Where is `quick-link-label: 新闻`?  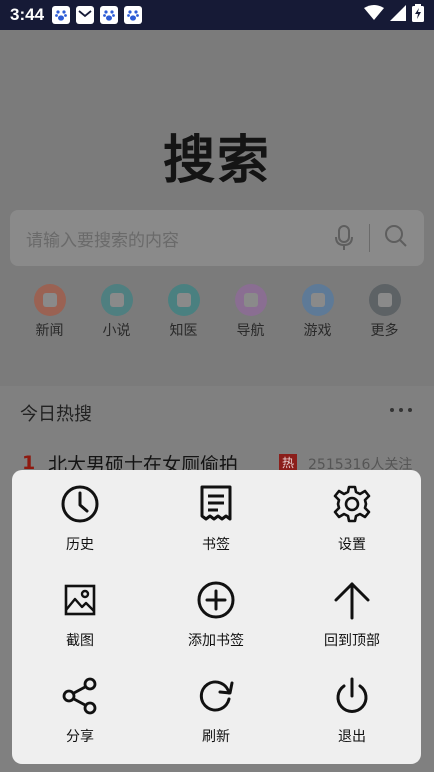 quick-link-label: 新闻 is located at coordinates (49, 331).